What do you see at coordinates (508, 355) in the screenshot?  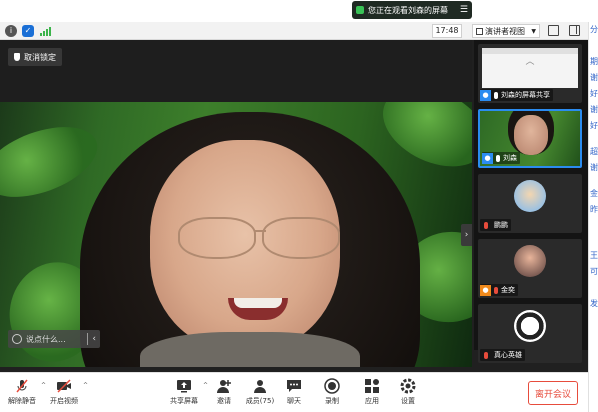 I see `thumbnail-label: 真心英雄` at bounding box center [508, 355].